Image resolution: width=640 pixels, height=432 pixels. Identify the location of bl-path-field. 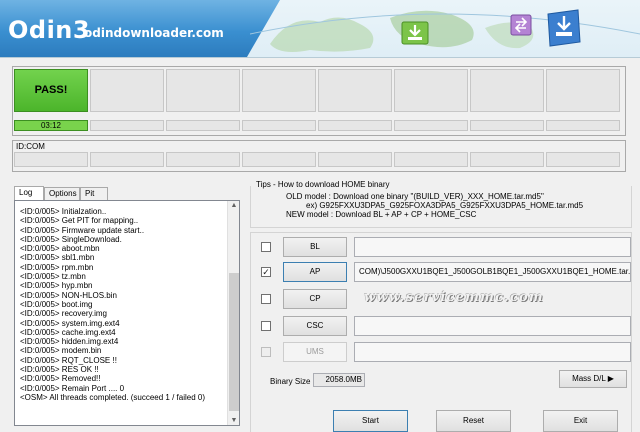
(492, 247).